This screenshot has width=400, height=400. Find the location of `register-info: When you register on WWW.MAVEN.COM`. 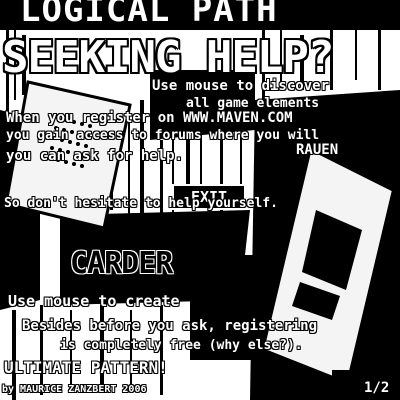

register-info: When you register on WWW.MAVEN.COM is located at coordinates (149, 118).